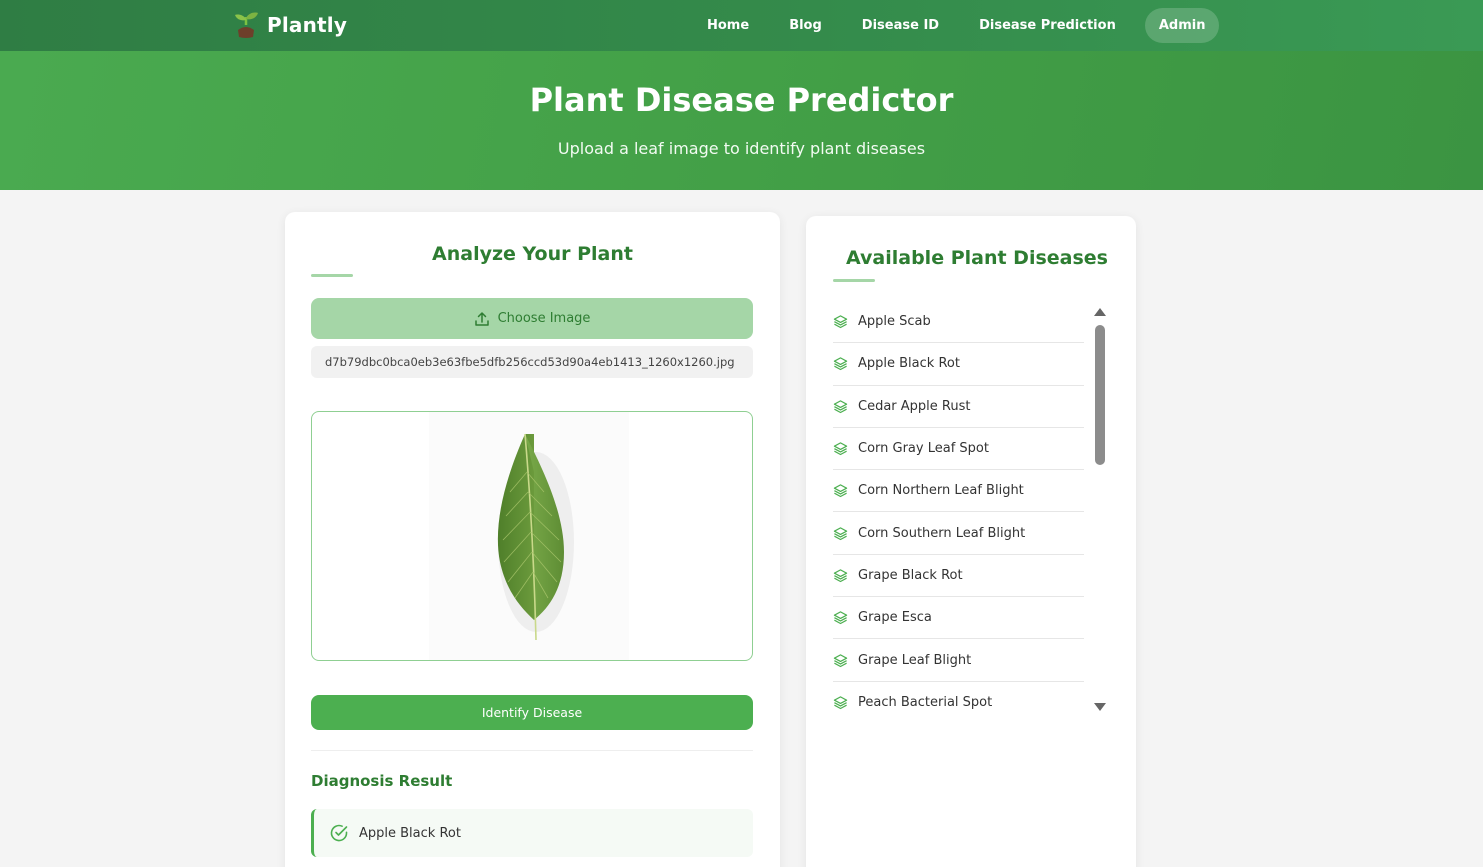 The width and height of the screenshot is (1483, 867). I want to click on disease-list-item: Grape Esca, so click(958, 618).